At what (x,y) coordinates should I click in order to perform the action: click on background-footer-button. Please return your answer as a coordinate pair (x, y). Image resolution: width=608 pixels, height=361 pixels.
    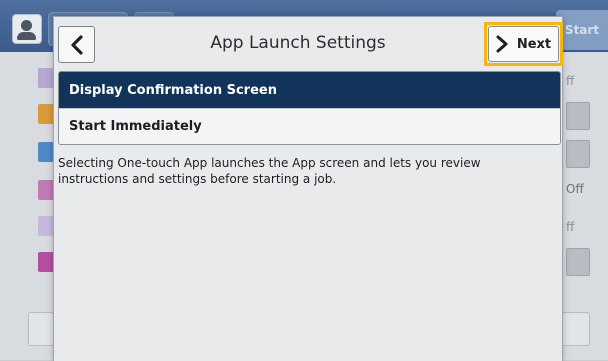
    Looking at the image, I should click on (41, 329).